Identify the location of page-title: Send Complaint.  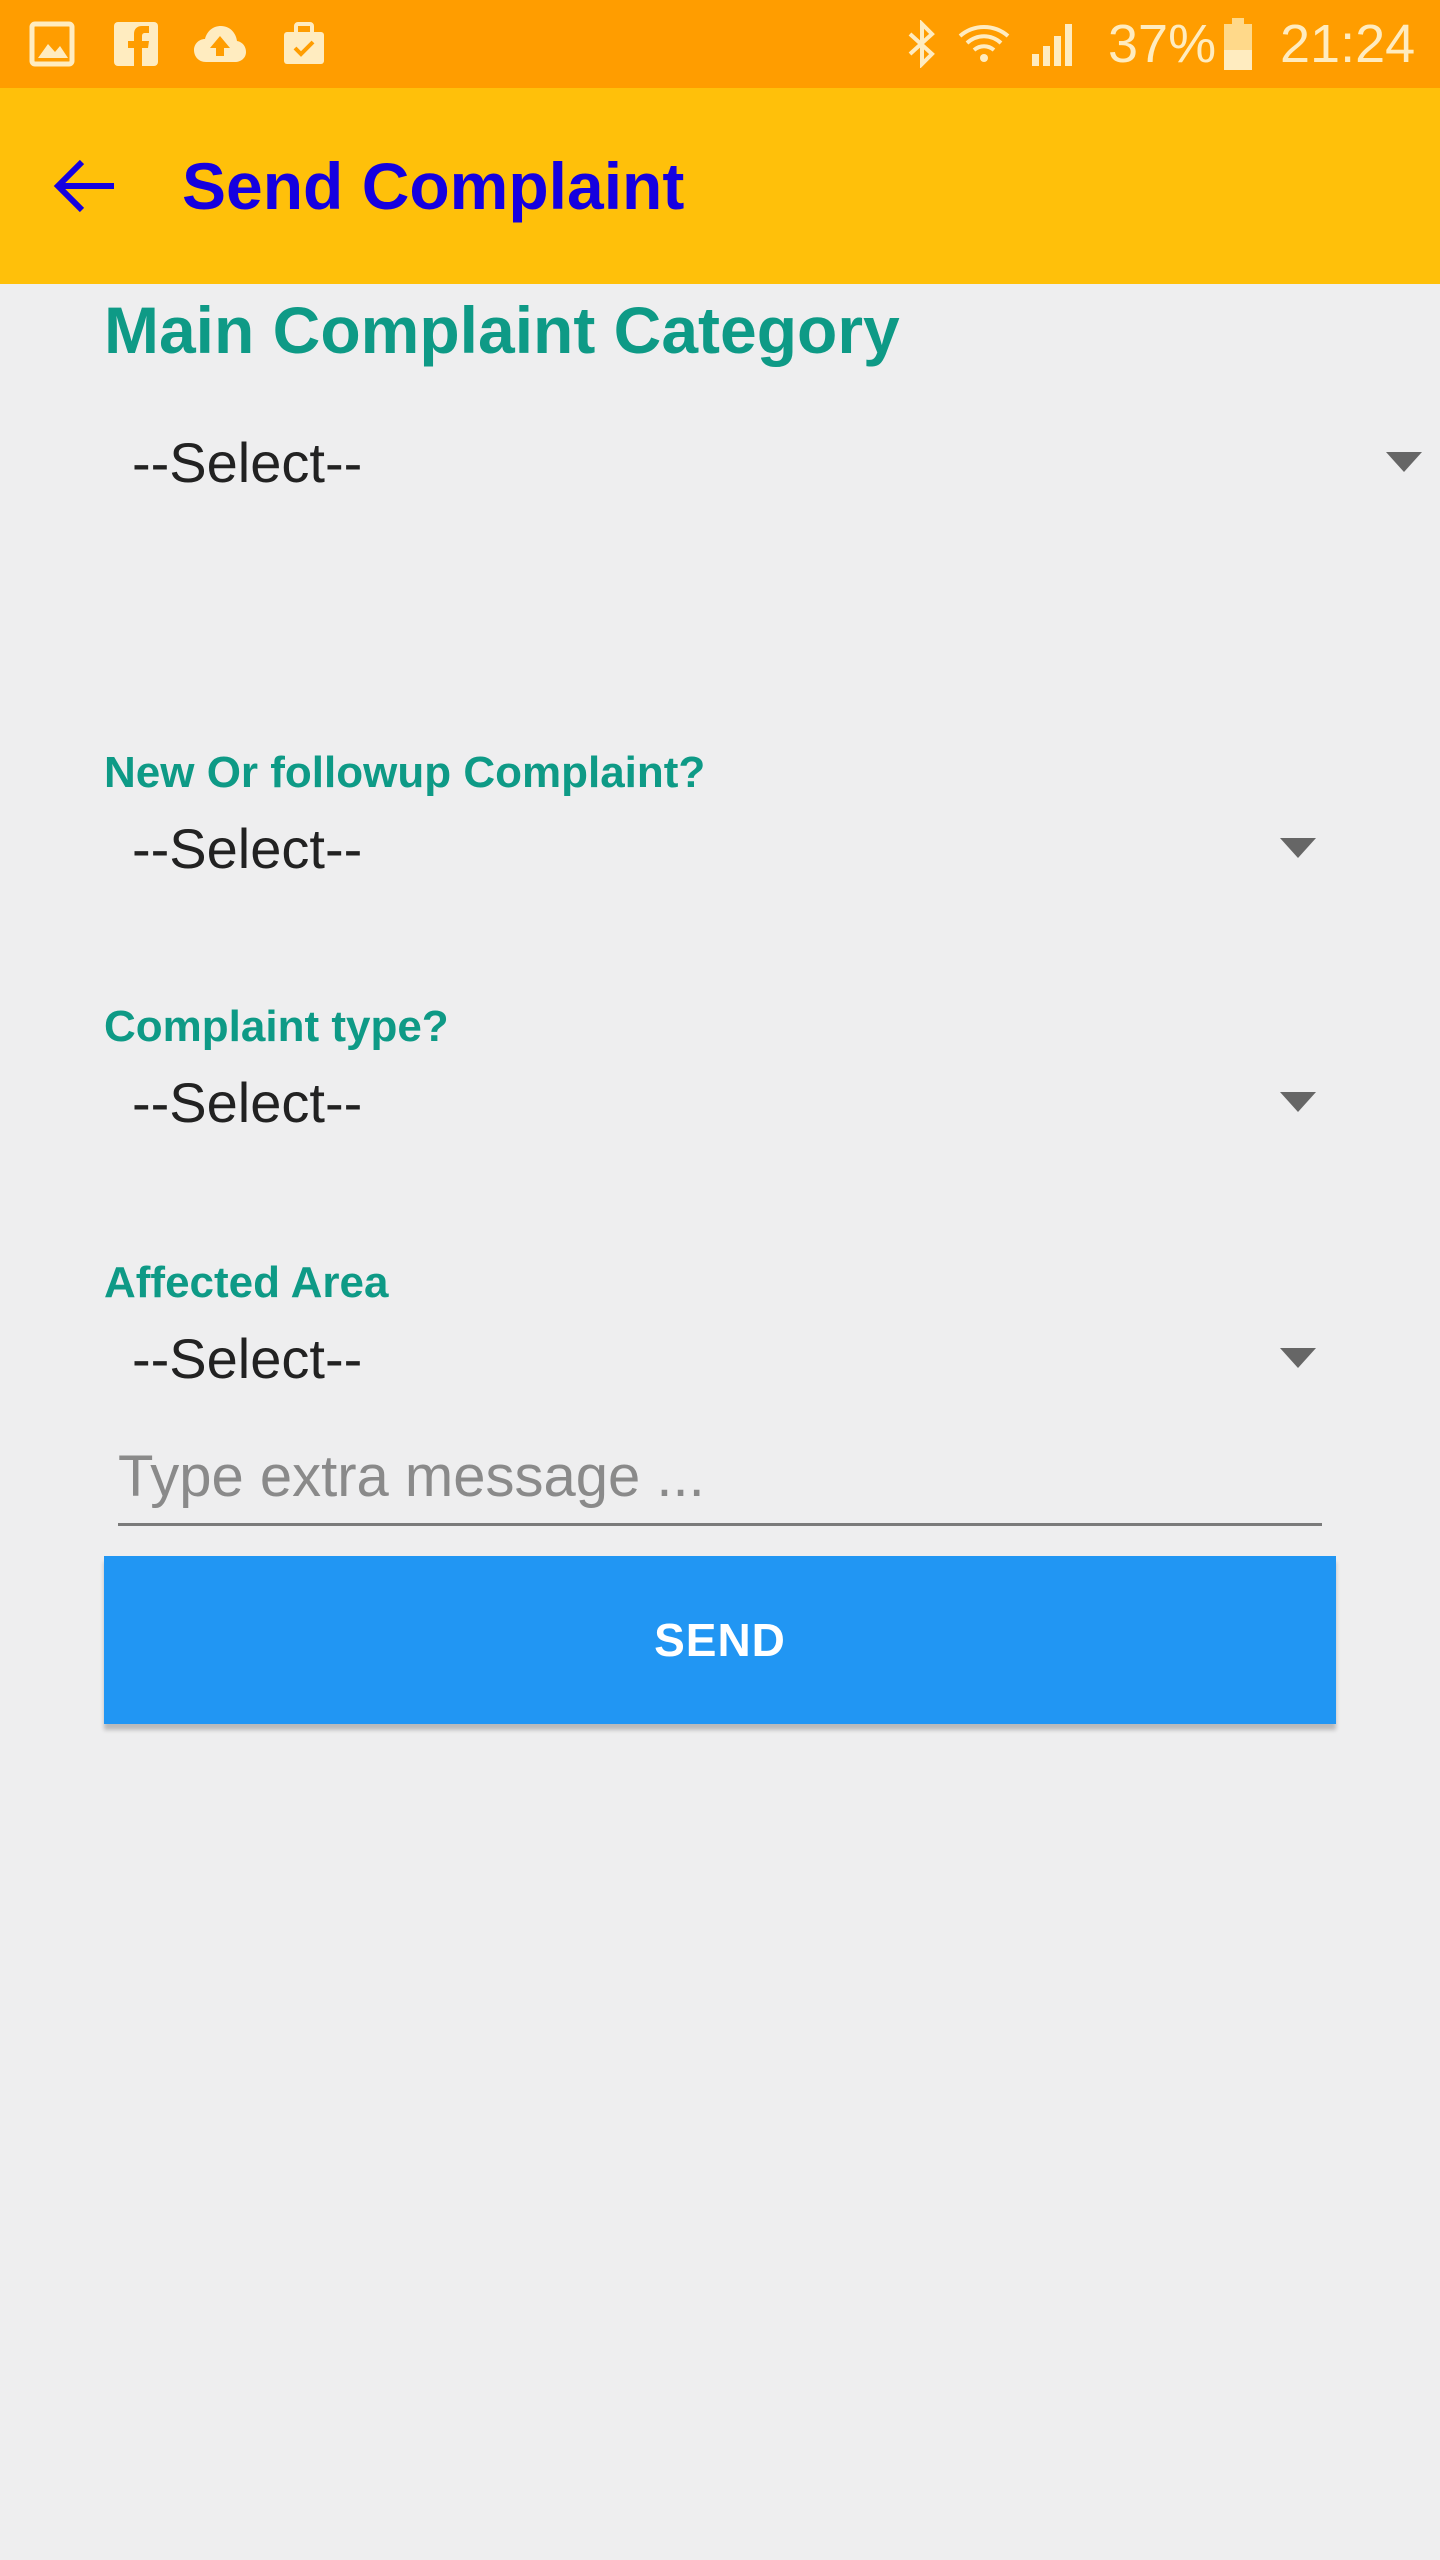
(433, 186).